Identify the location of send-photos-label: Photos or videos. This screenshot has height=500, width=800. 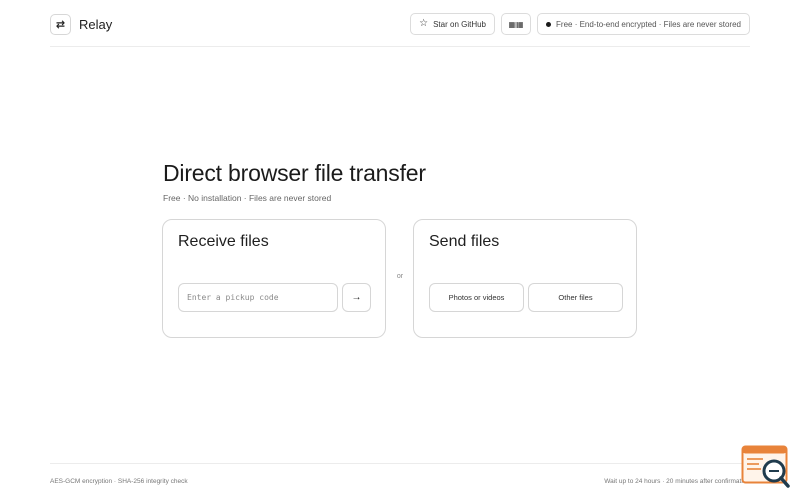
(476, 297).